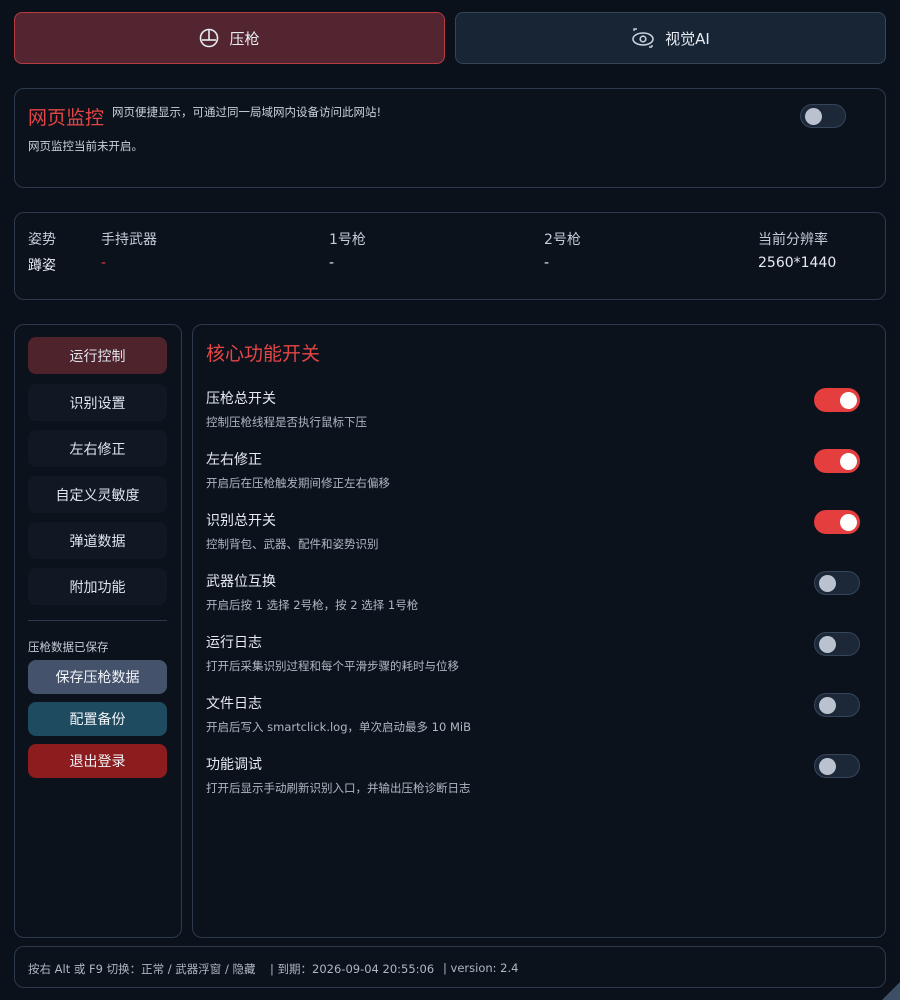 The width and height of the screenshot is (900, 1000). What do you see at coordinates (244, 38) in the screenshot?
I see `tab-recoil-label: 压枪` at bounding box center [244, 38].